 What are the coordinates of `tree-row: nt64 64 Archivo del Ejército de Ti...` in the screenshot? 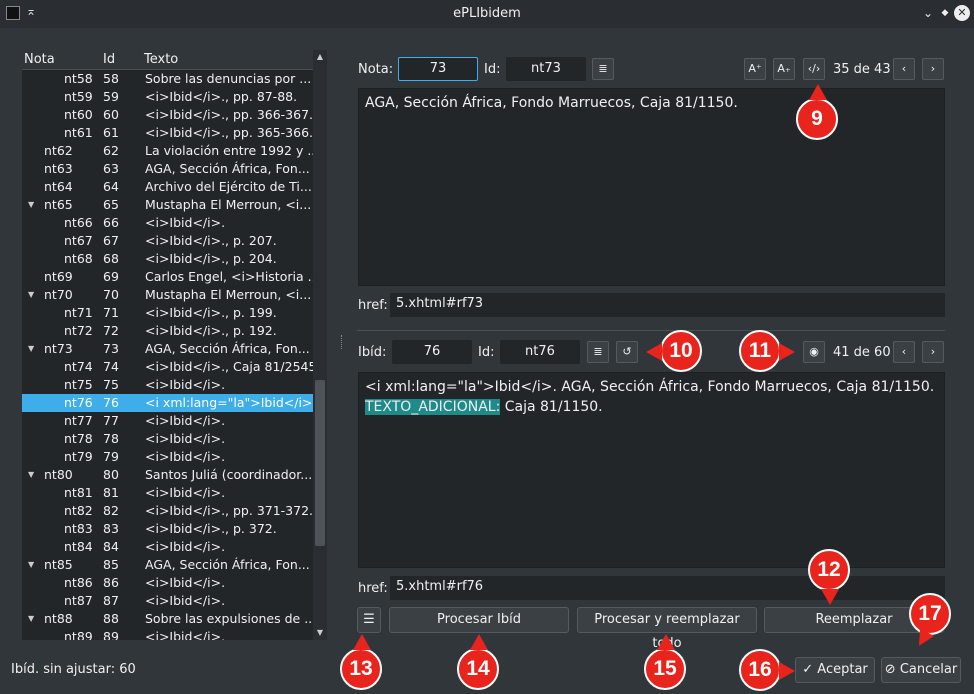 It's located at (167, 187).